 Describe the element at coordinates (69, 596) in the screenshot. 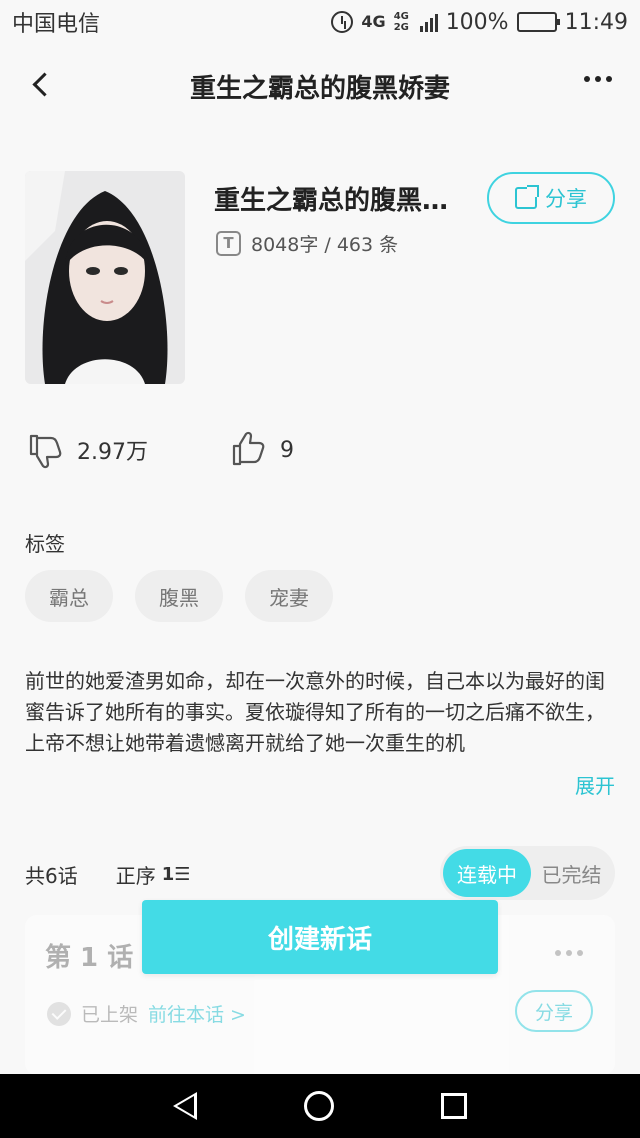

I see `tag-item: 霸总` at that location.